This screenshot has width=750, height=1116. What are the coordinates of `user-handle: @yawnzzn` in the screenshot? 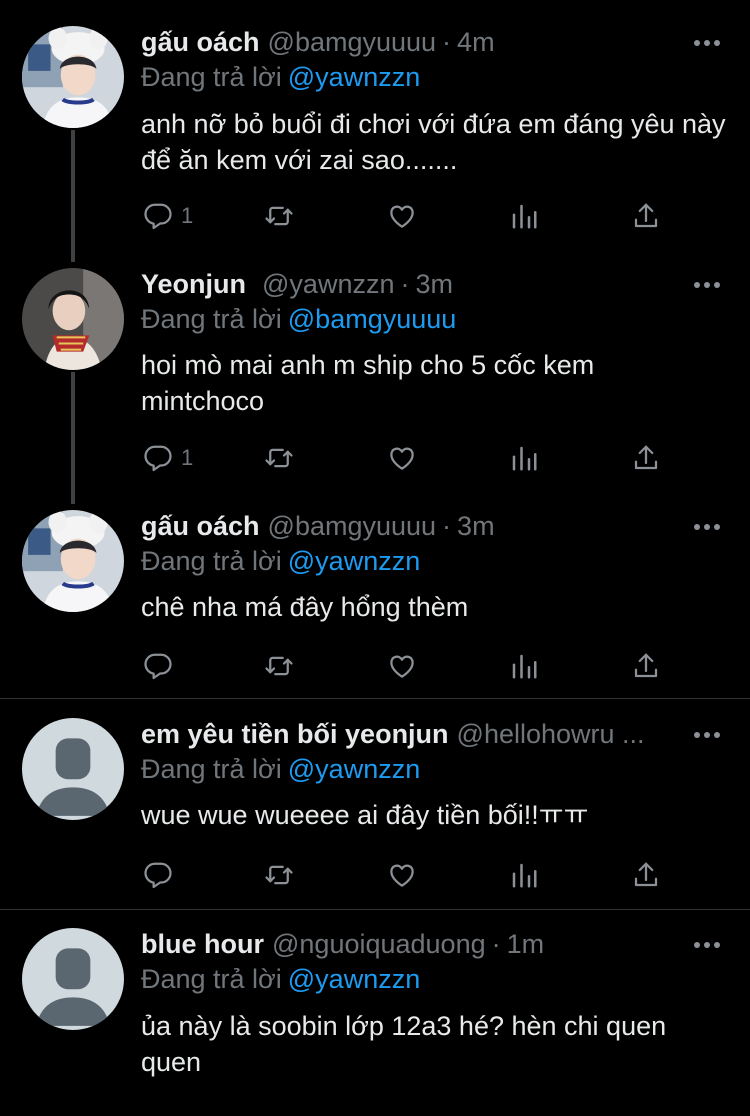 It's located at (328, 284).